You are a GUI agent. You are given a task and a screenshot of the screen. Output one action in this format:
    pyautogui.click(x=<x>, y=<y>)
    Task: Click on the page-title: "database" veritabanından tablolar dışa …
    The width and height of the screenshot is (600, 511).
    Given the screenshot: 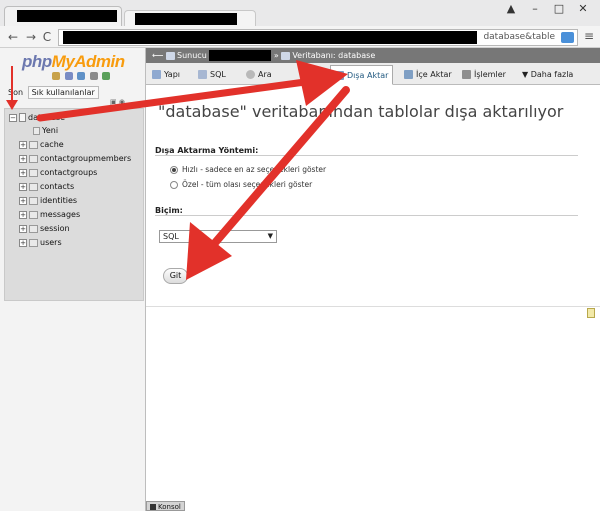 What is the action you would take?
    pyautogui.click(x=361, y=111)
    